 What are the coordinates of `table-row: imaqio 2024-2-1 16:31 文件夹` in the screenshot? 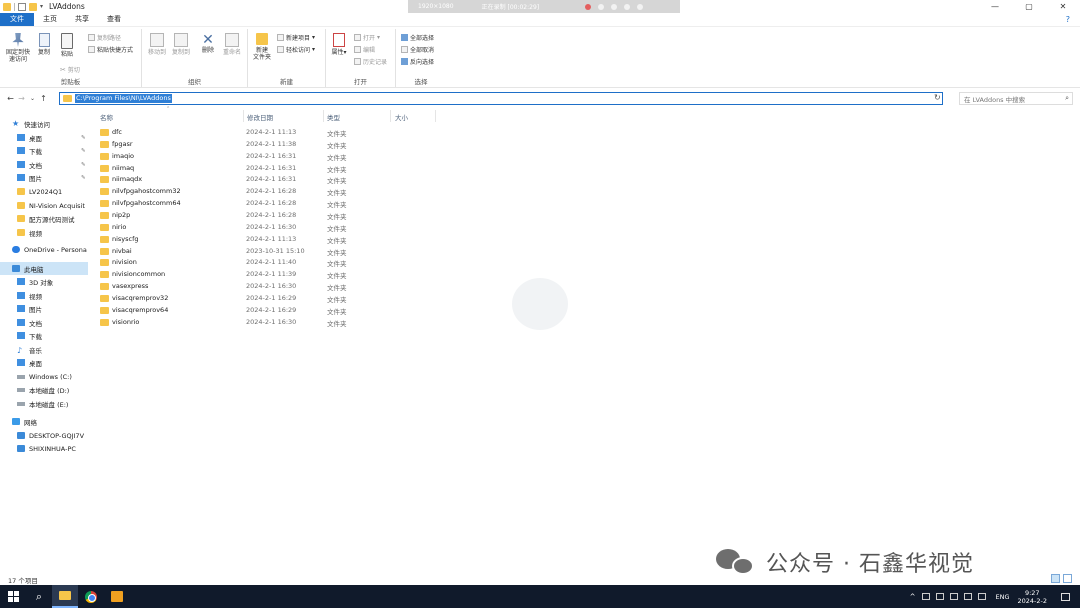 It's located at (253, 156).